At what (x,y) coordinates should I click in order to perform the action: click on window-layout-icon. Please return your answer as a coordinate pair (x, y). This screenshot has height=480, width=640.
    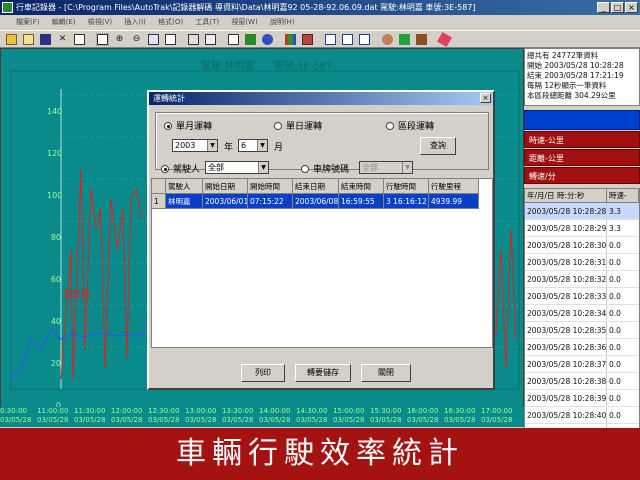
    Looking at the image, I should click on (330, 39).